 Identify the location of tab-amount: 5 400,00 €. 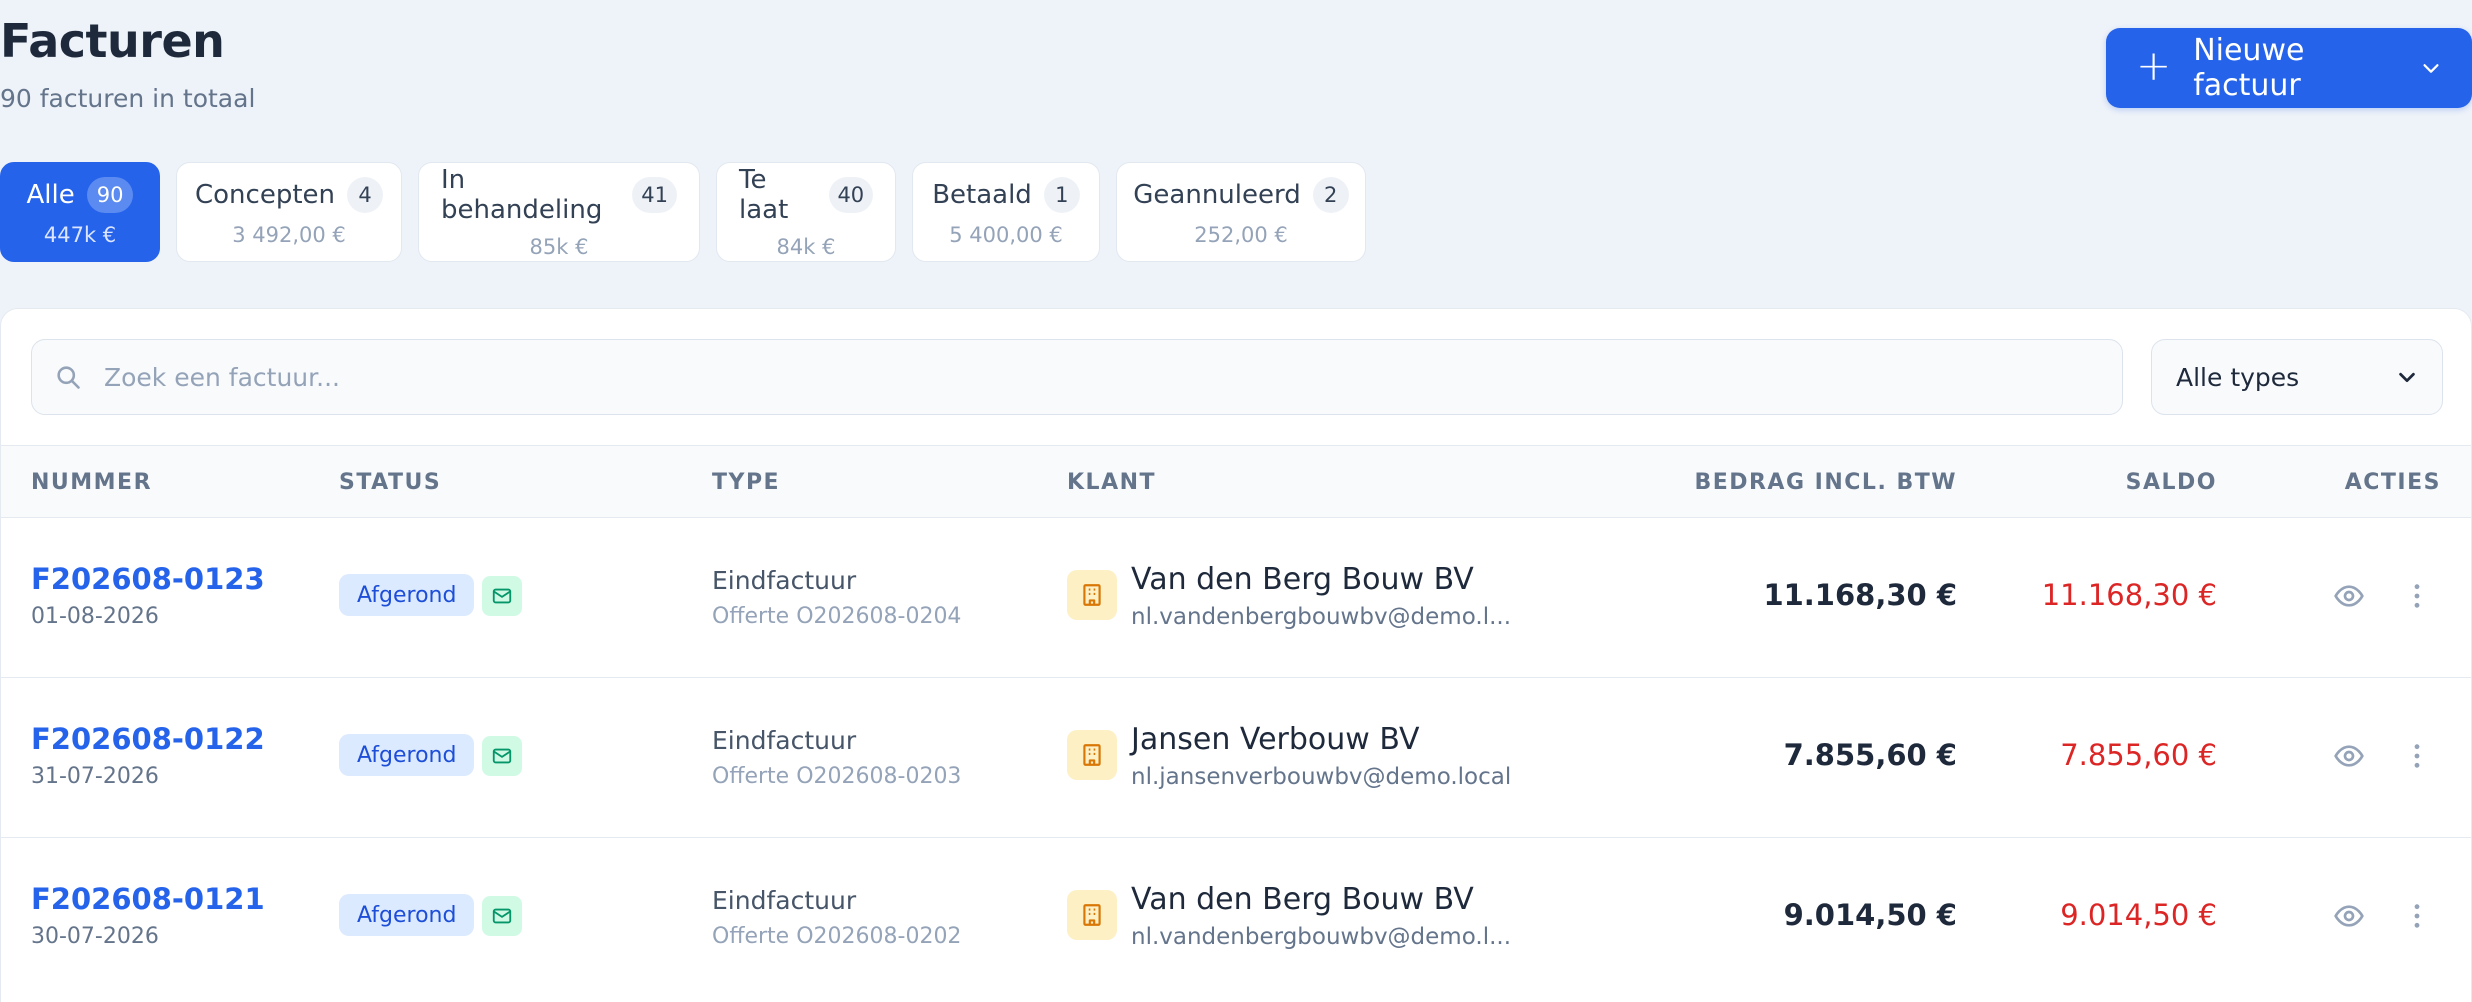
(1006, 235).